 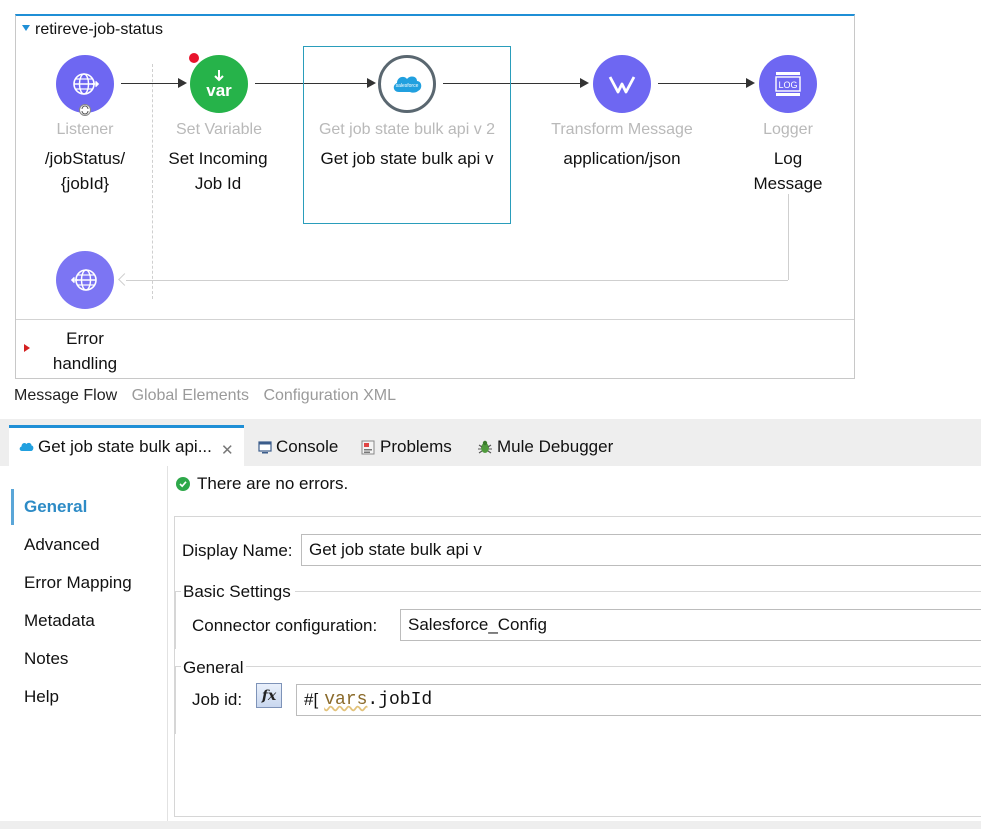 What do you see at coordinates (55, 507) in the screenshot?
I see `nav-item-general: General` at bounding box center [55, 507].